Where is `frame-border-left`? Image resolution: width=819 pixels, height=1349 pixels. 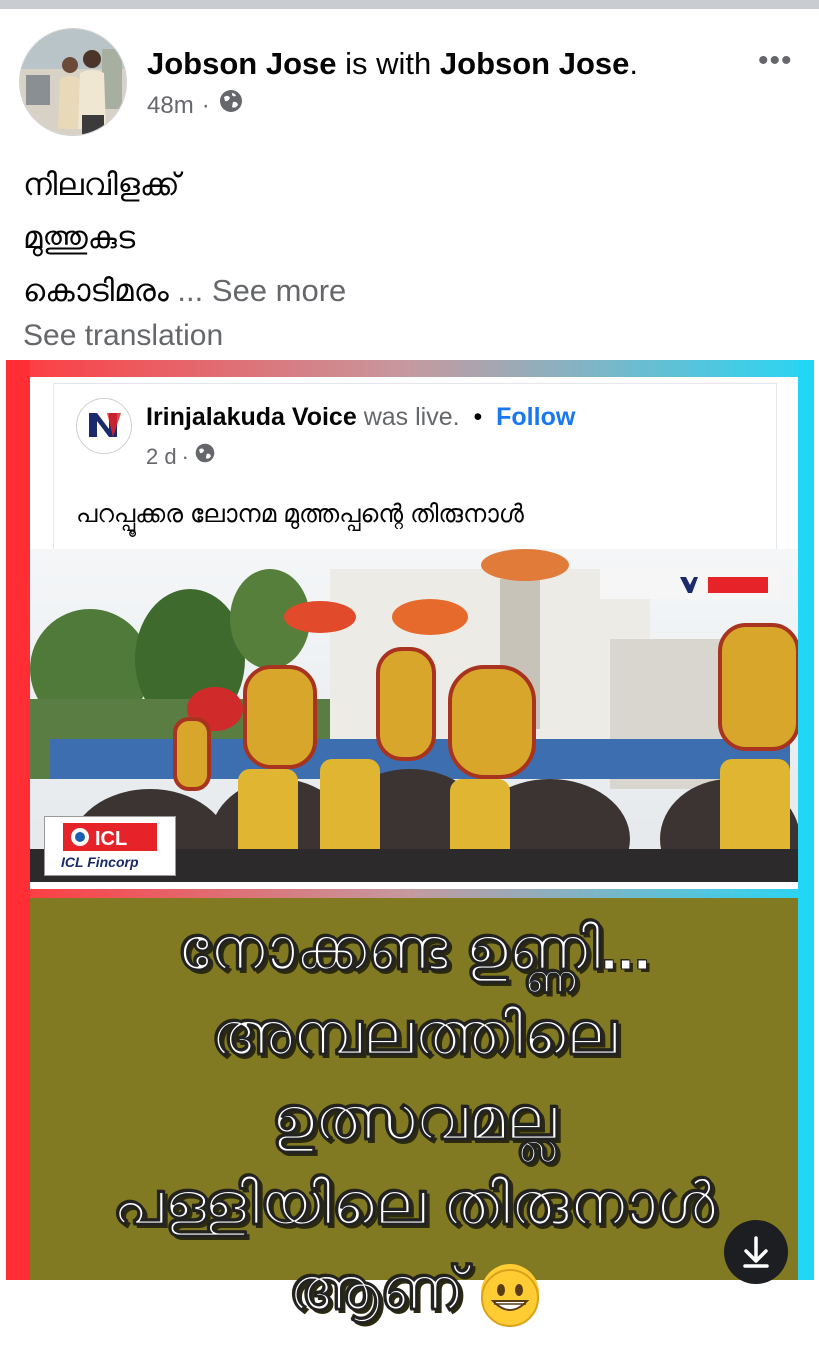 frame-border-left is located at coordinates (18, 820).